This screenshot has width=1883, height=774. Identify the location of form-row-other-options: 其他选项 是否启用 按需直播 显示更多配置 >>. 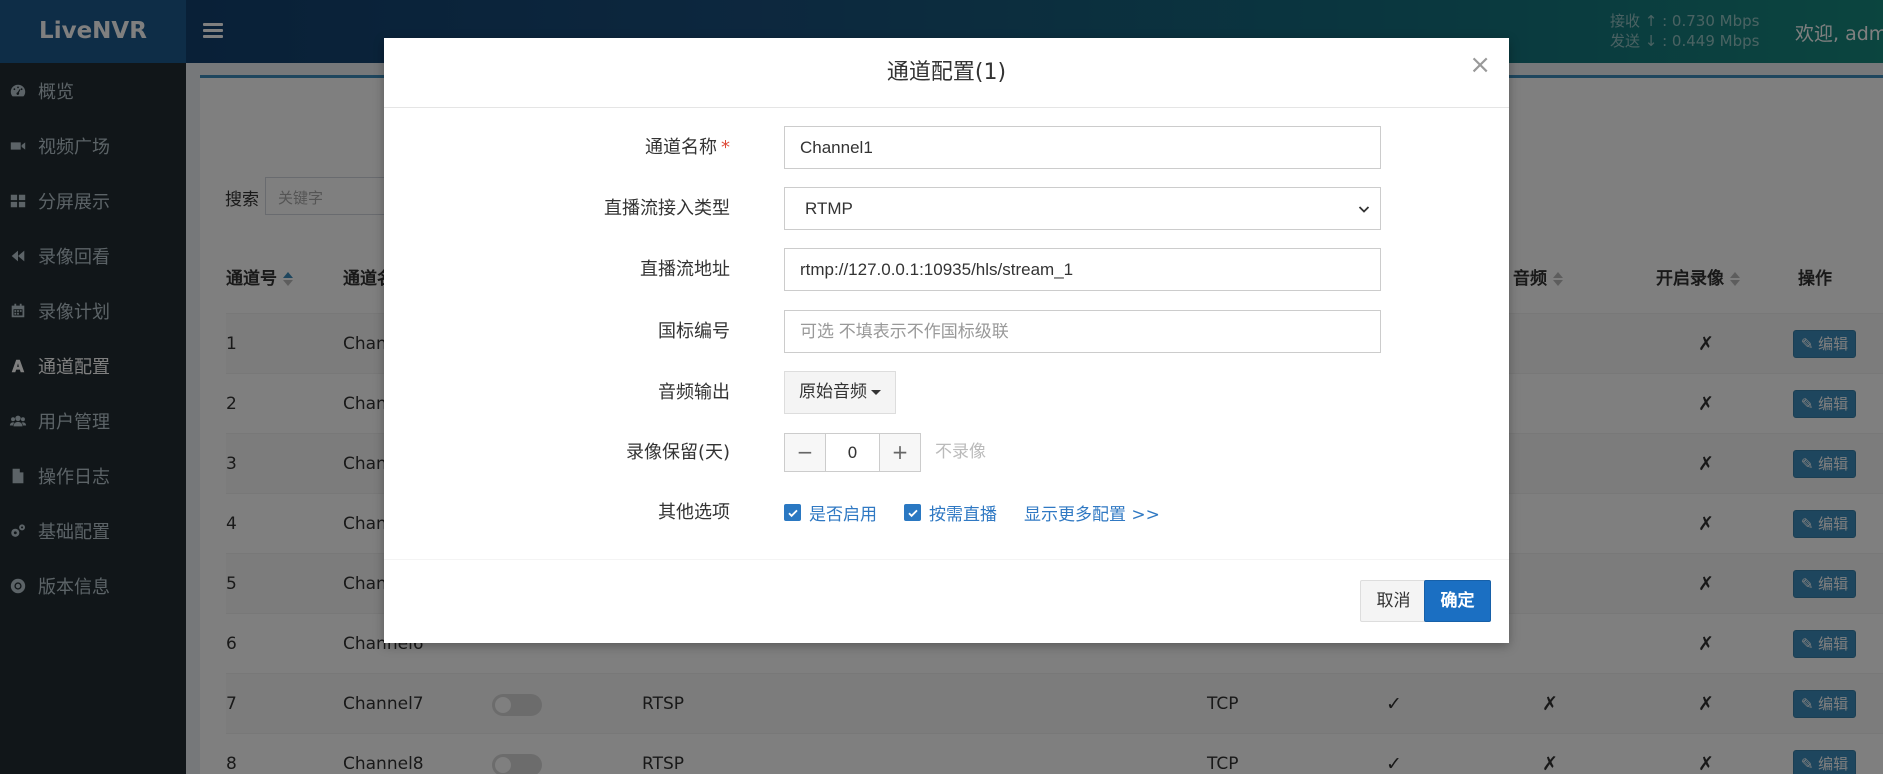
(946, 512).